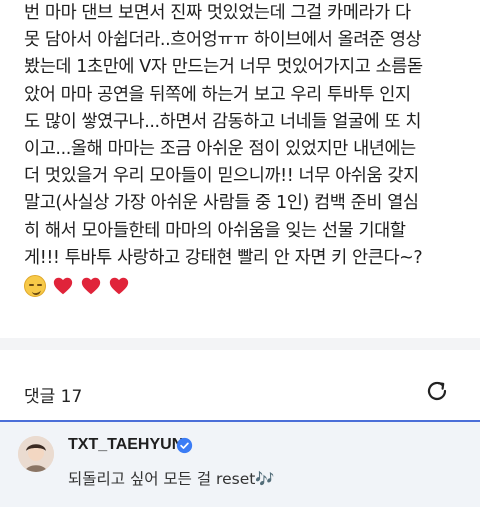  What do you see at coordinates (223, 121) in the screenshot?
I see `post-line: 도 많이 쌓였구나...하면서 감동하고 너네들 얼굴에 또 치` at bounding box center [223, 121].